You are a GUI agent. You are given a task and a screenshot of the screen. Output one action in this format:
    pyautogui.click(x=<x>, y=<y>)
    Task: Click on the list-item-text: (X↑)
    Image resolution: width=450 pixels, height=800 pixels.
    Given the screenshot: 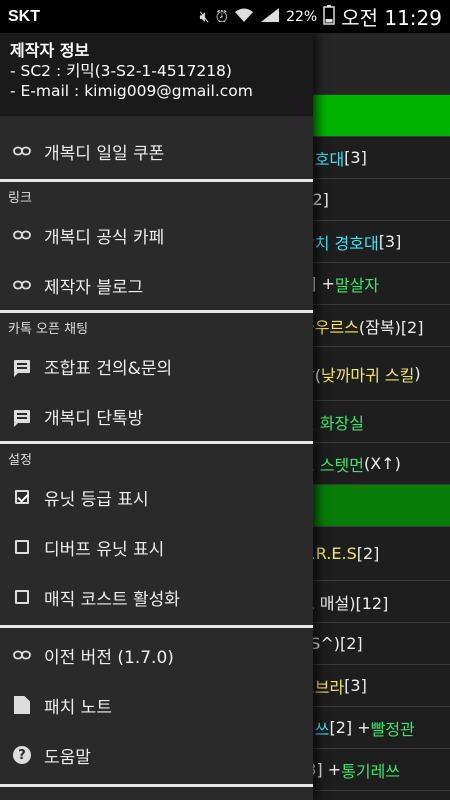 What is the action you would take?
    pyautogui.click(x=382, y=463)
    